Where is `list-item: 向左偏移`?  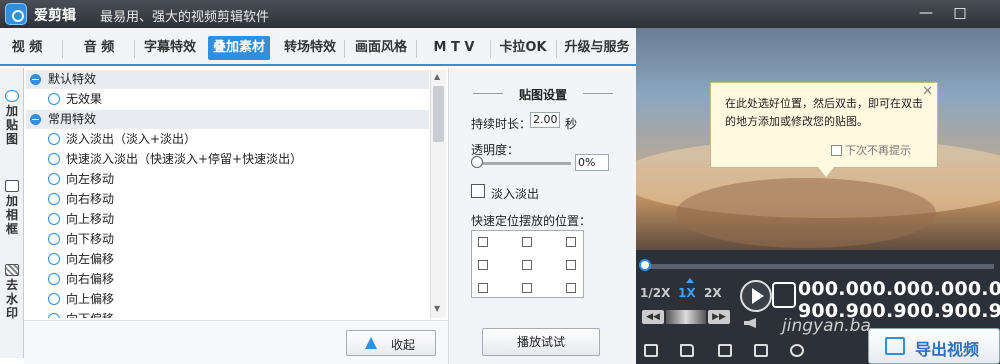
list-item: 向左偏移 is located at coordinates (227, 259).